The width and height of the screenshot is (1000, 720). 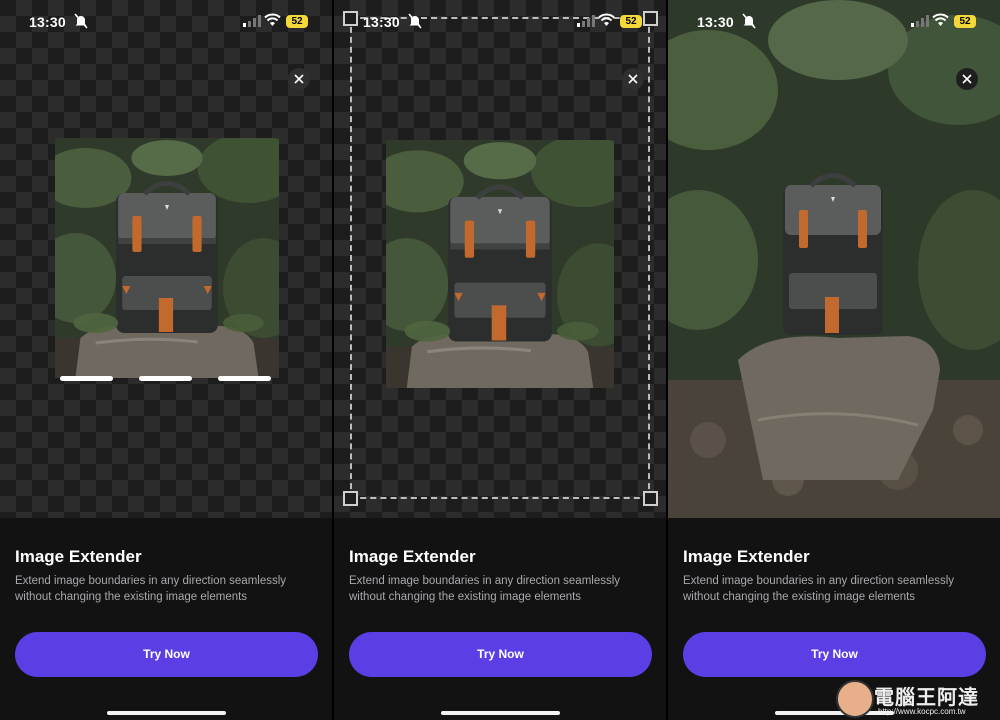 I want to click on original-photo, so click(x=167, y=258).